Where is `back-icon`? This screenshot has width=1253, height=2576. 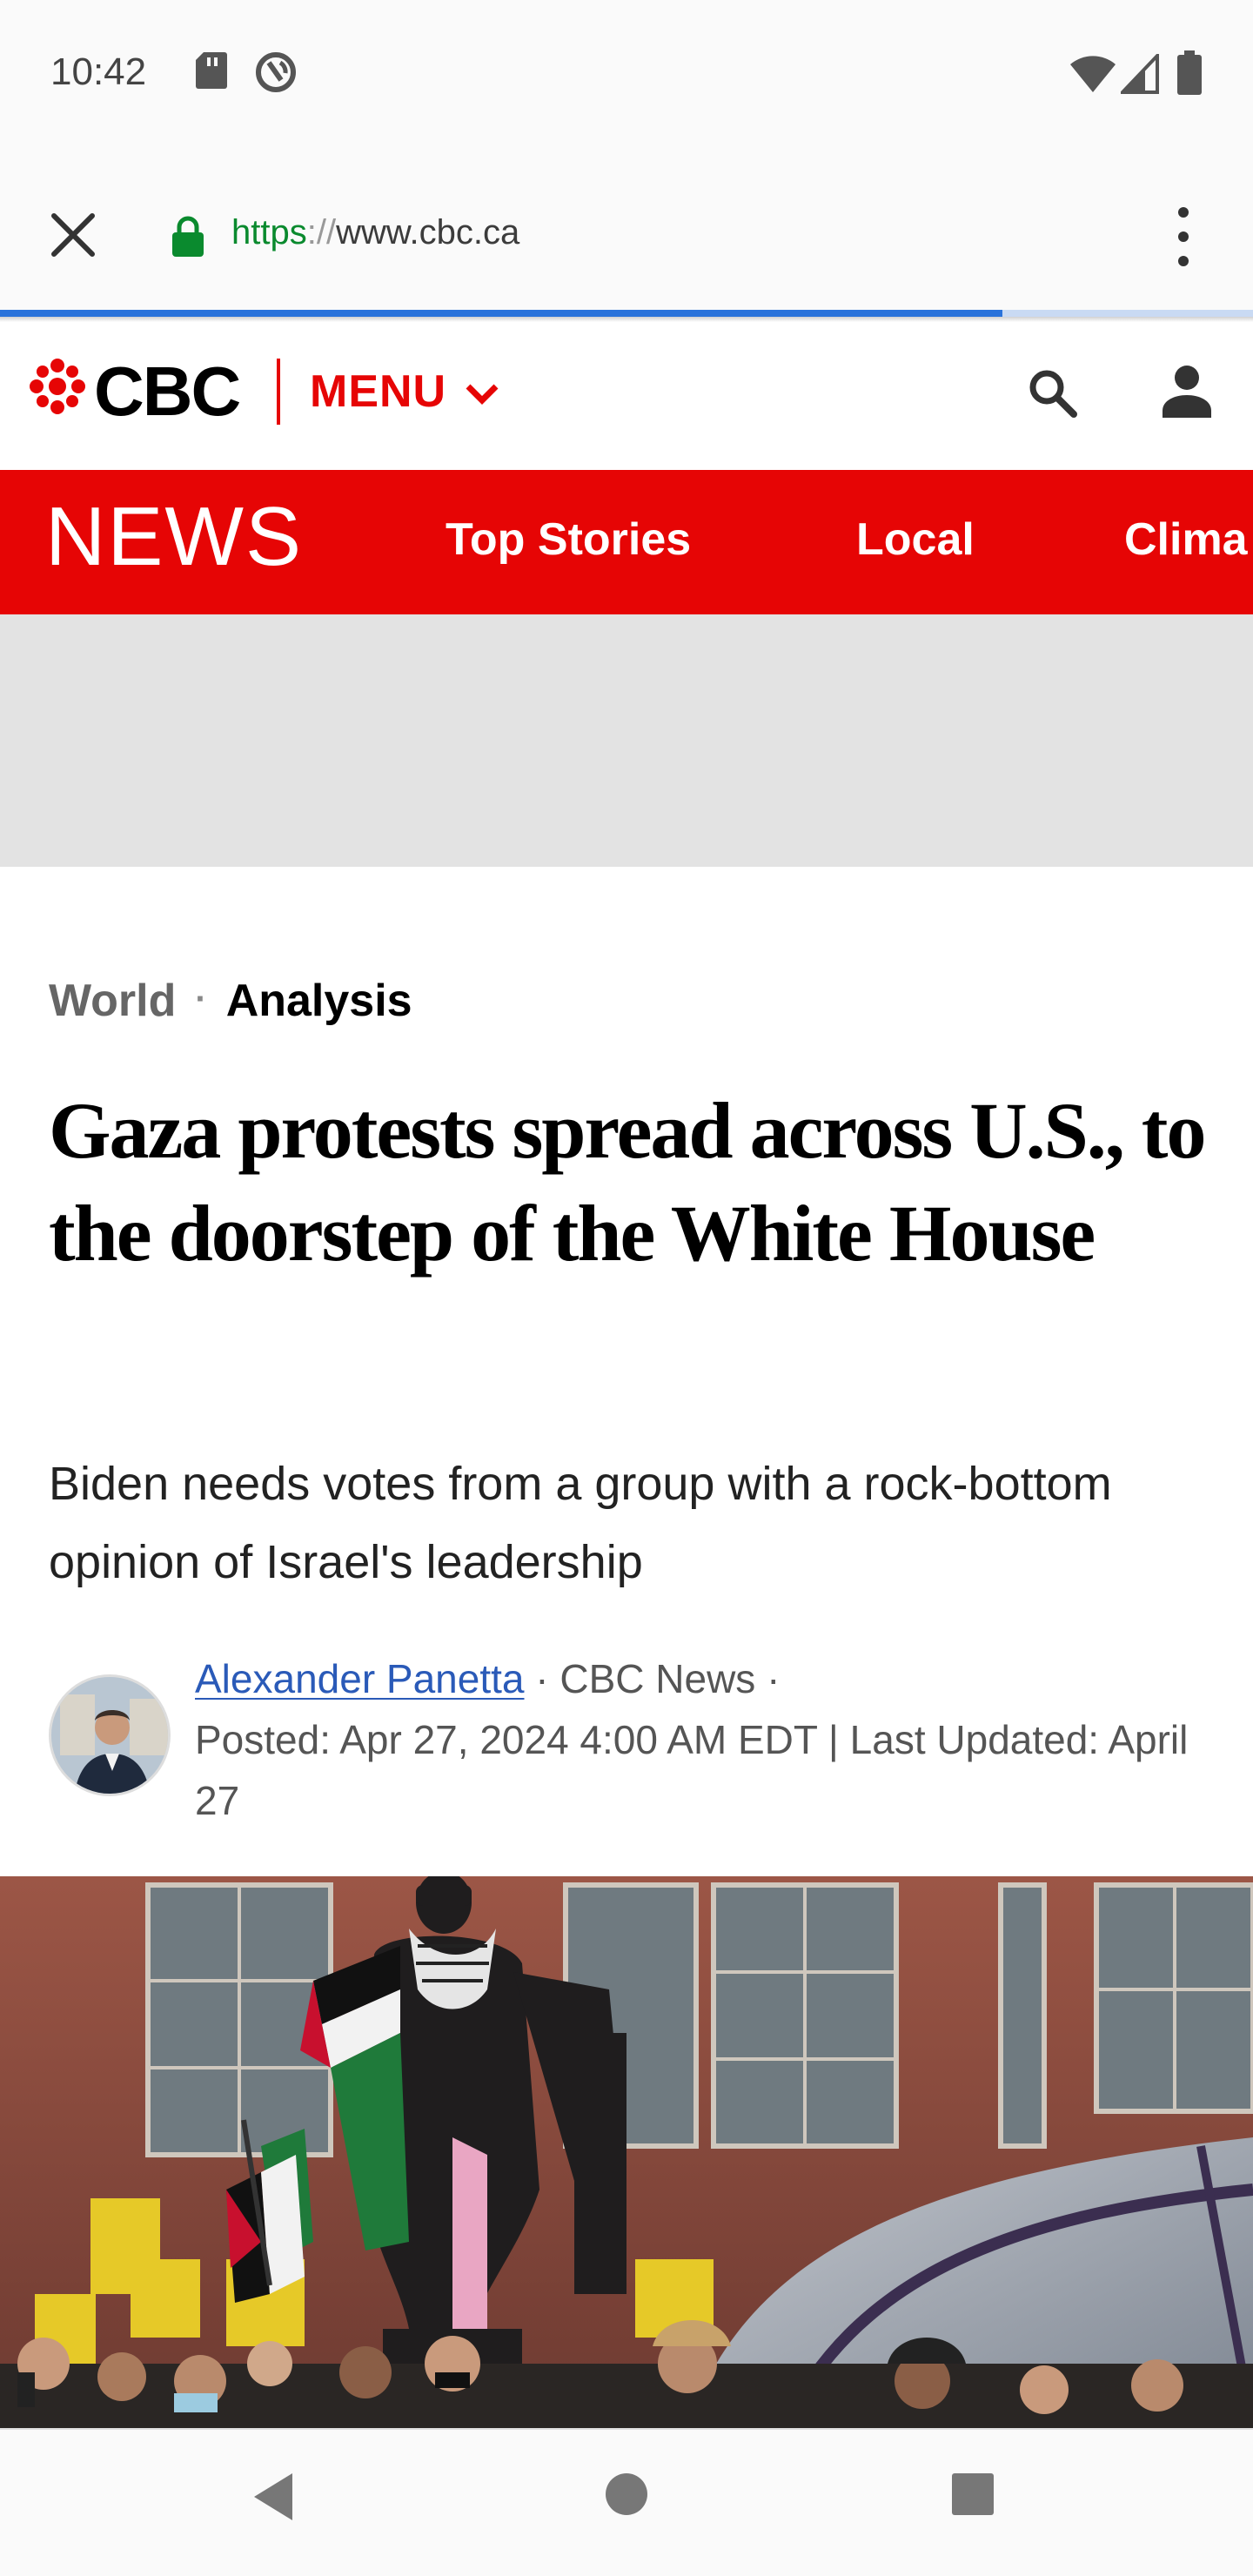
back-icon is located at coordinates (273, 2497).